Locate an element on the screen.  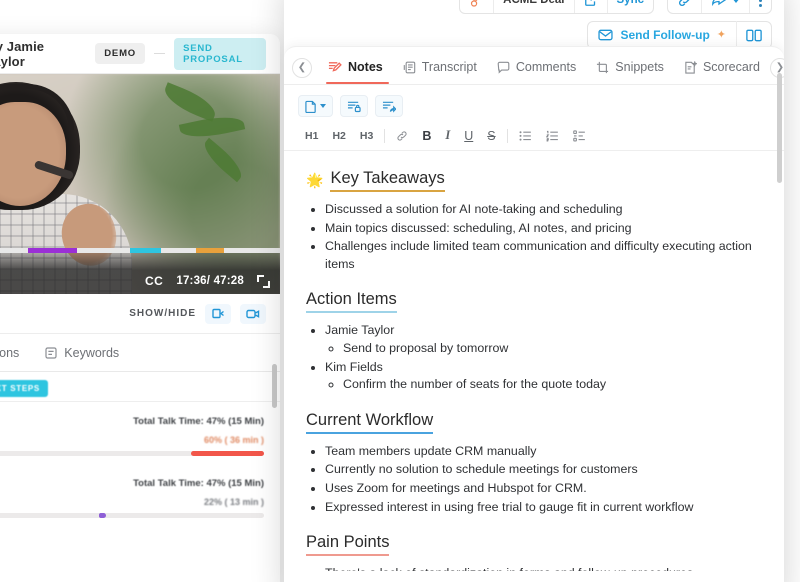
video-toggle-icon is located at coordinates (253, 313).